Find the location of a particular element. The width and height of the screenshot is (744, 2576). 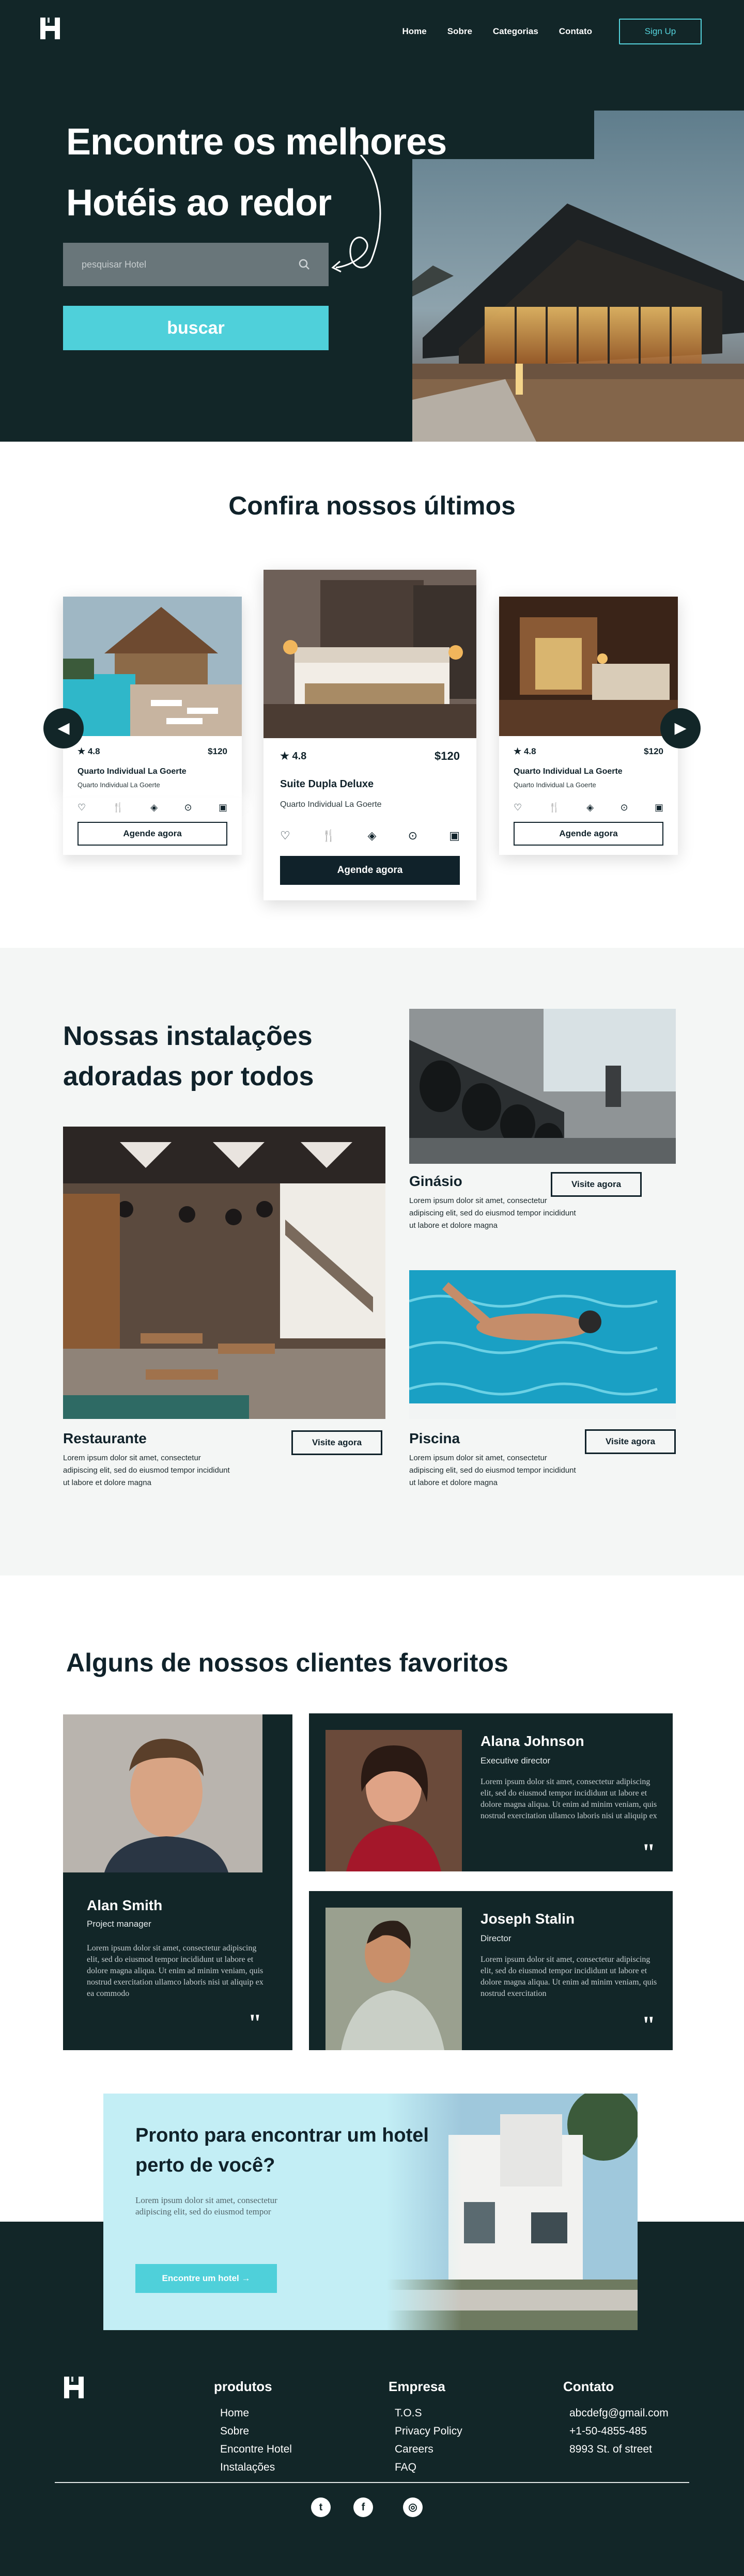

client-name: Alan Smith is located at coordinates (125, 1905).